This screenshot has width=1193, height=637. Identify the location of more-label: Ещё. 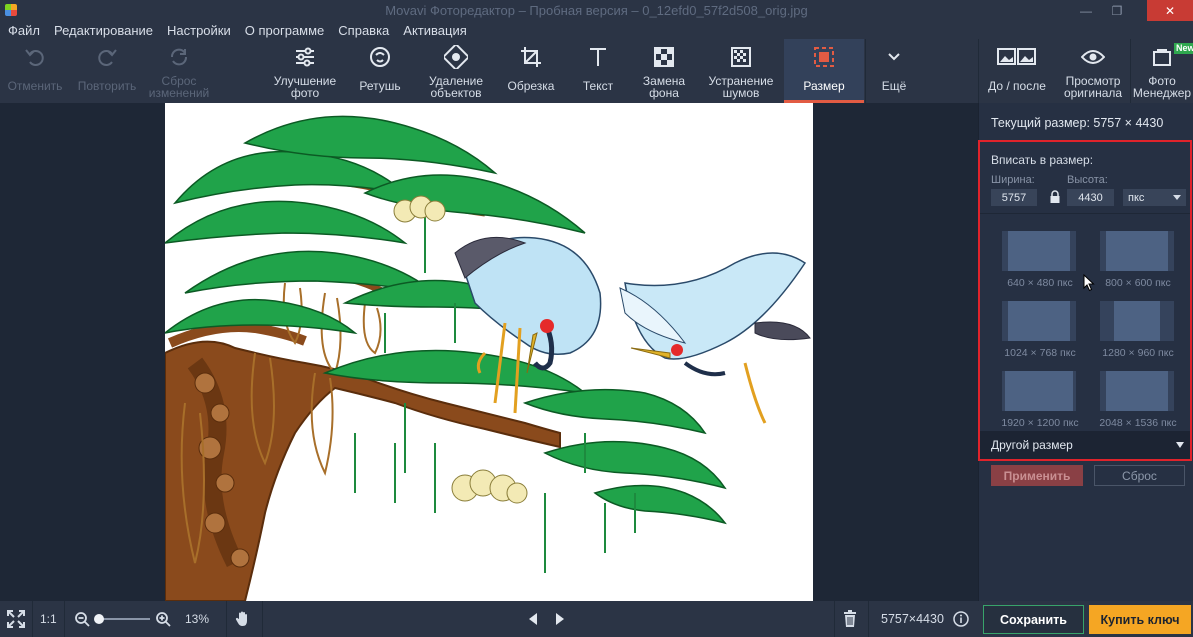
(894, 86).